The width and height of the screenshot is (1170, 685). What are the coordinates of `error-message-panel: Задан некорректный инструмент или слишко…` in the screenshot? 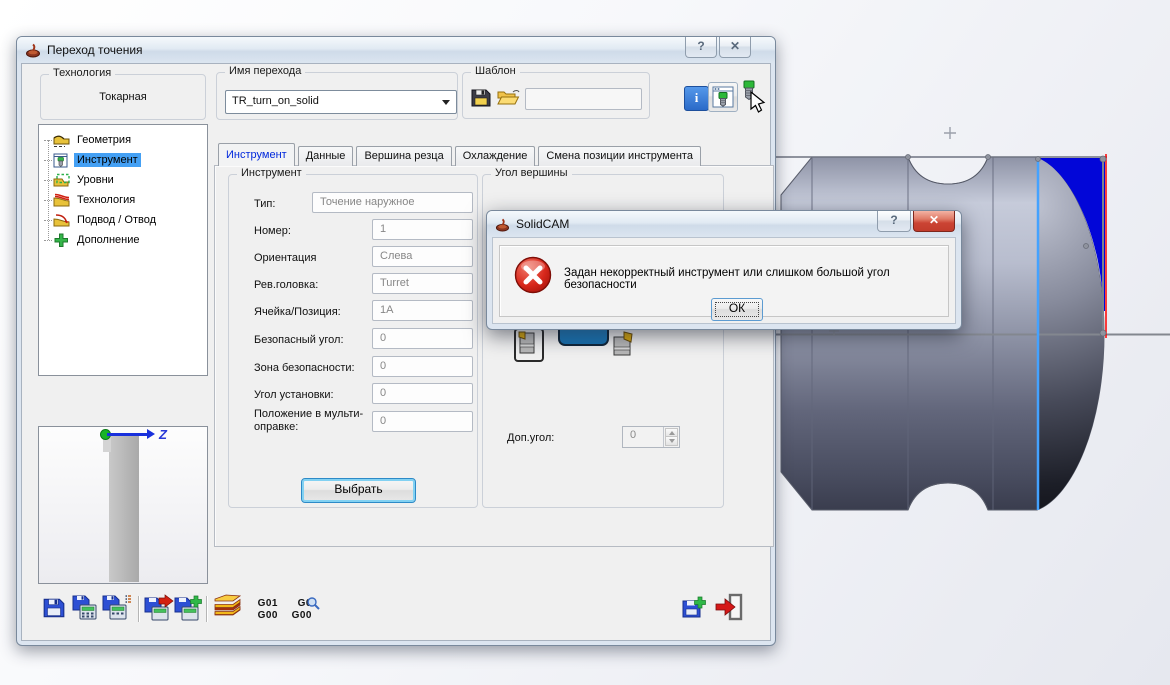 It's located at (724, 283).